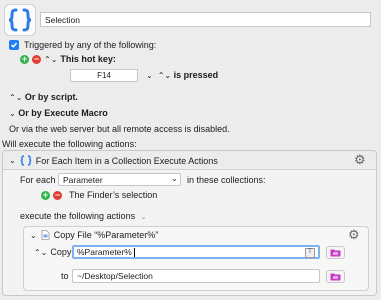 The image size is (381, 300). What do you see at coordinates (106, 235) in the screenshot?
I see `copy-file-title: Copy File “%Parameter%”` at bounding box center [106, 235].